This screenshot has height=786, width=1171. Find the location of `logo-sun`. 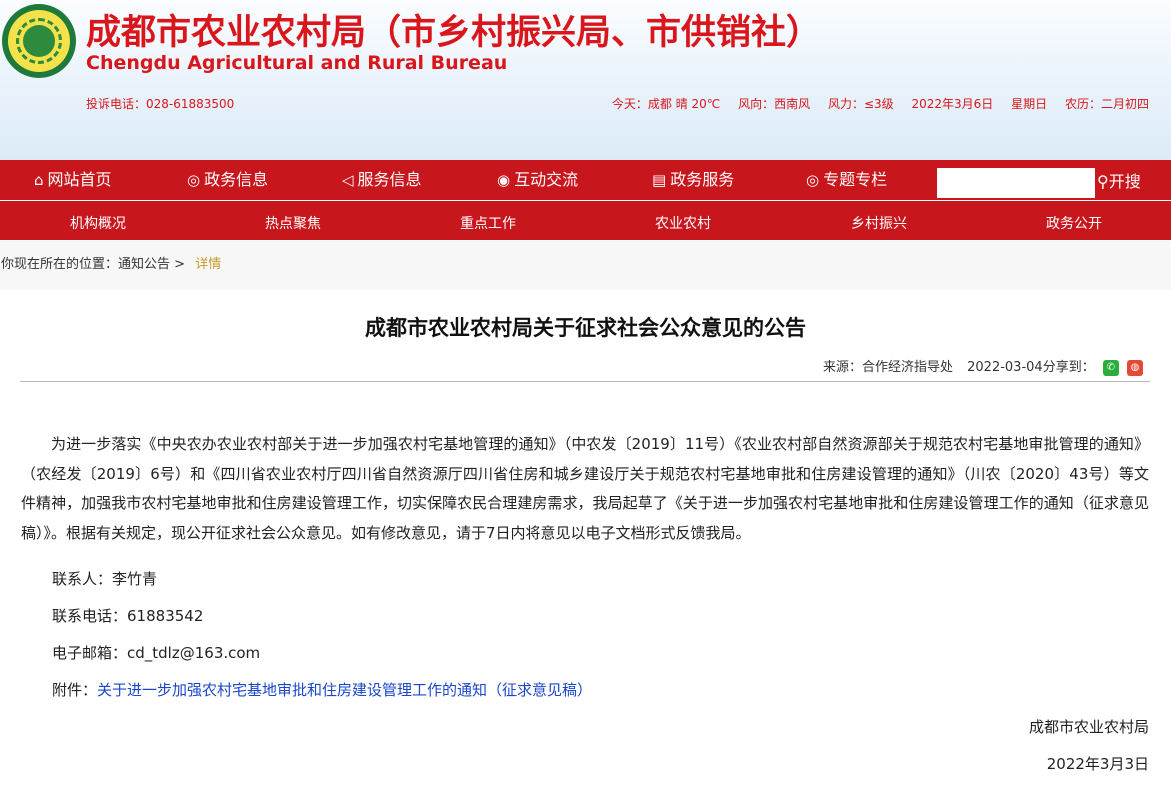

logo-sun is located at coordinates (39, 41).